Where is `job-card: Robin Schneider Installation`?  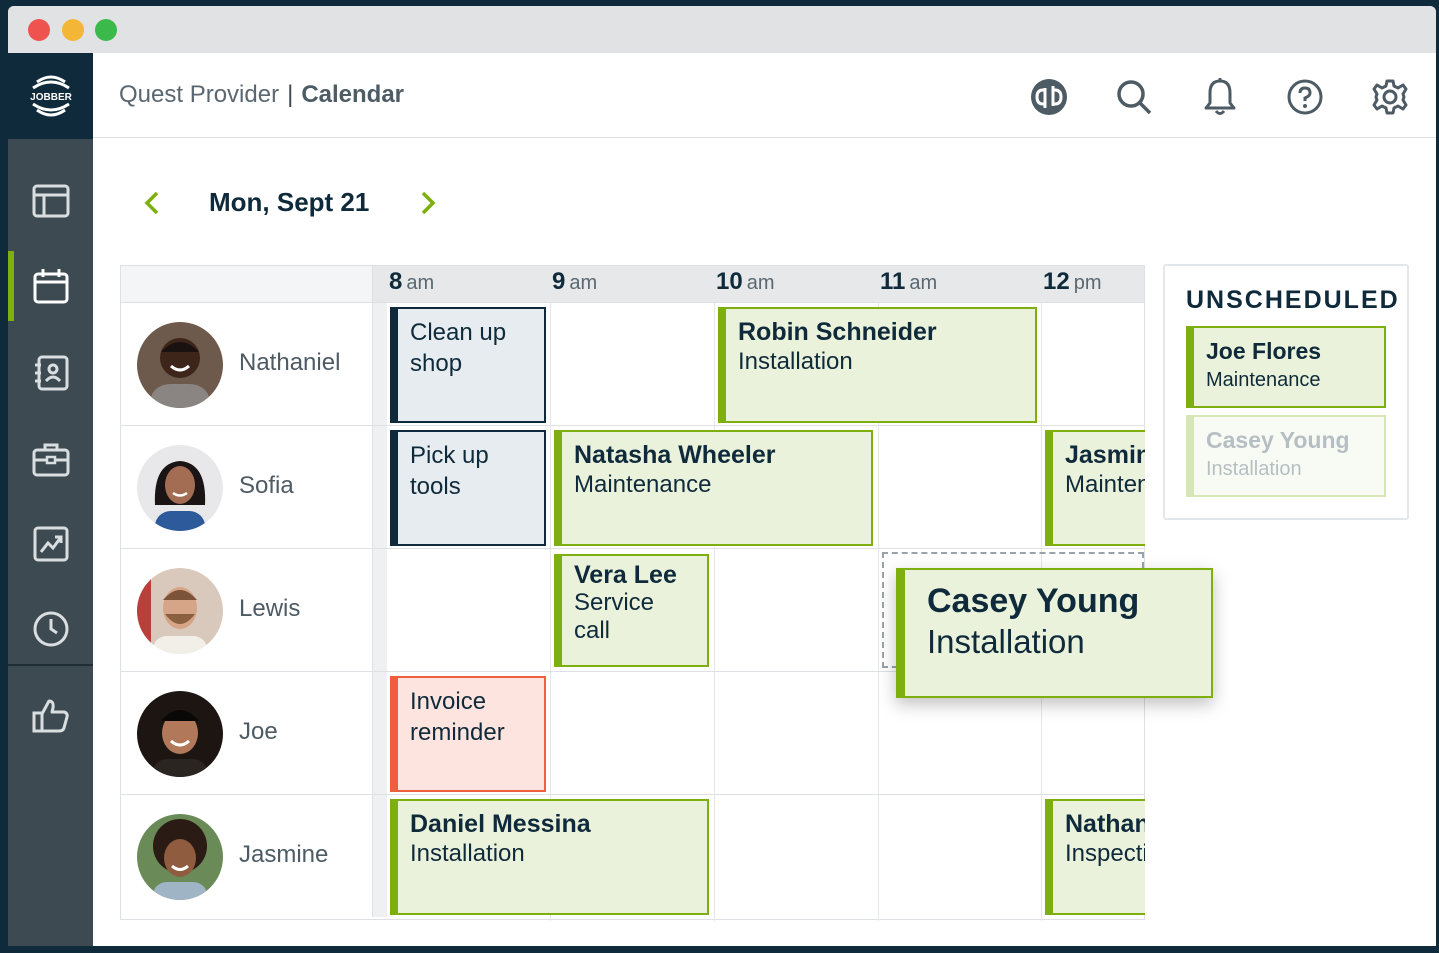 job-card: Robin Schneider Installation is located at coordinates (877, 365).